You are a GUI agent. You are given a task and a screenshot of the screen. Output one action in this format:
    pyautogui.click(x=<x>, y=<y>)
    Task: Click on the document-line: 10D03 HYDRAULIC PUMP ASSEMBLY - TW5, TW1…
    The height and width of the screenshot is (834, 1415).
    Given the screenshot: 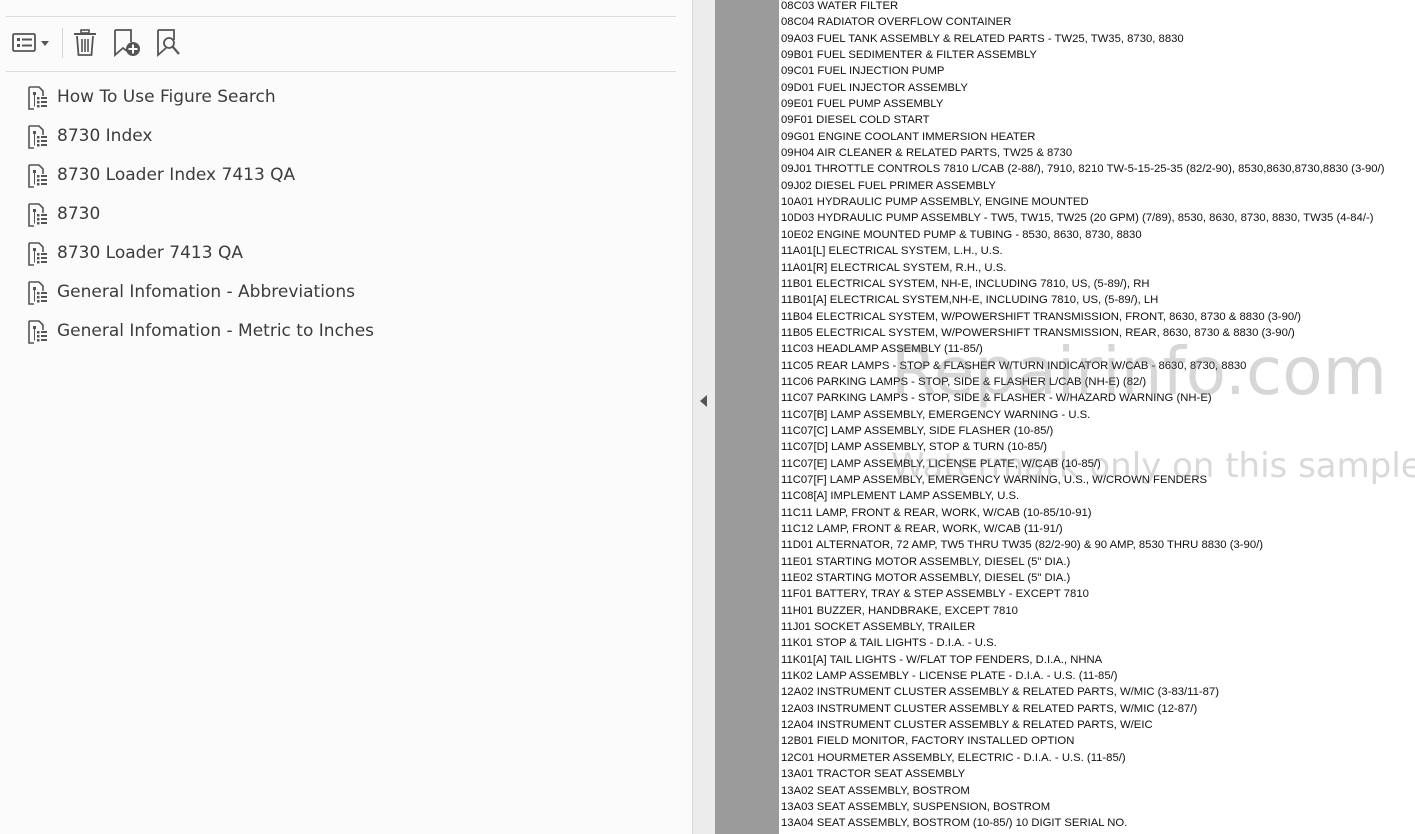 What is the action you would take?
    pyautogui.click(x=1077, y=218)
    